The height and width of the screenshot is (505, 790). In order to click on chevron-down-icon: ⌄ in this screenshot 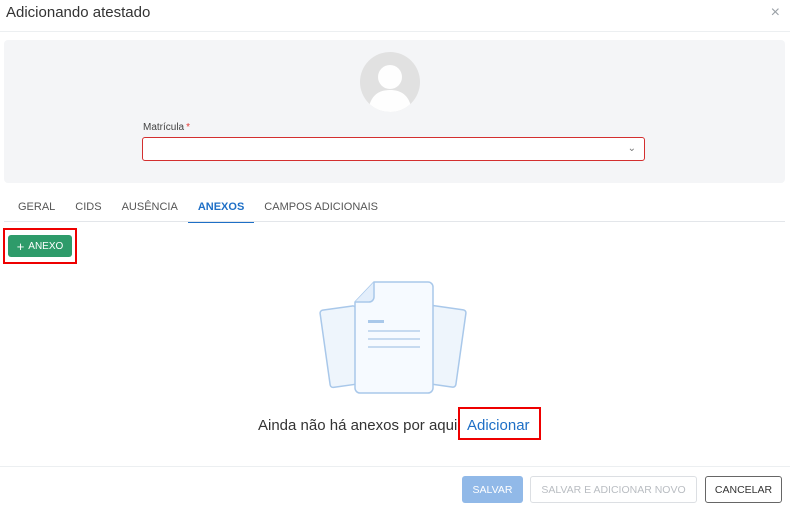, I will do `click(631, 148)`.